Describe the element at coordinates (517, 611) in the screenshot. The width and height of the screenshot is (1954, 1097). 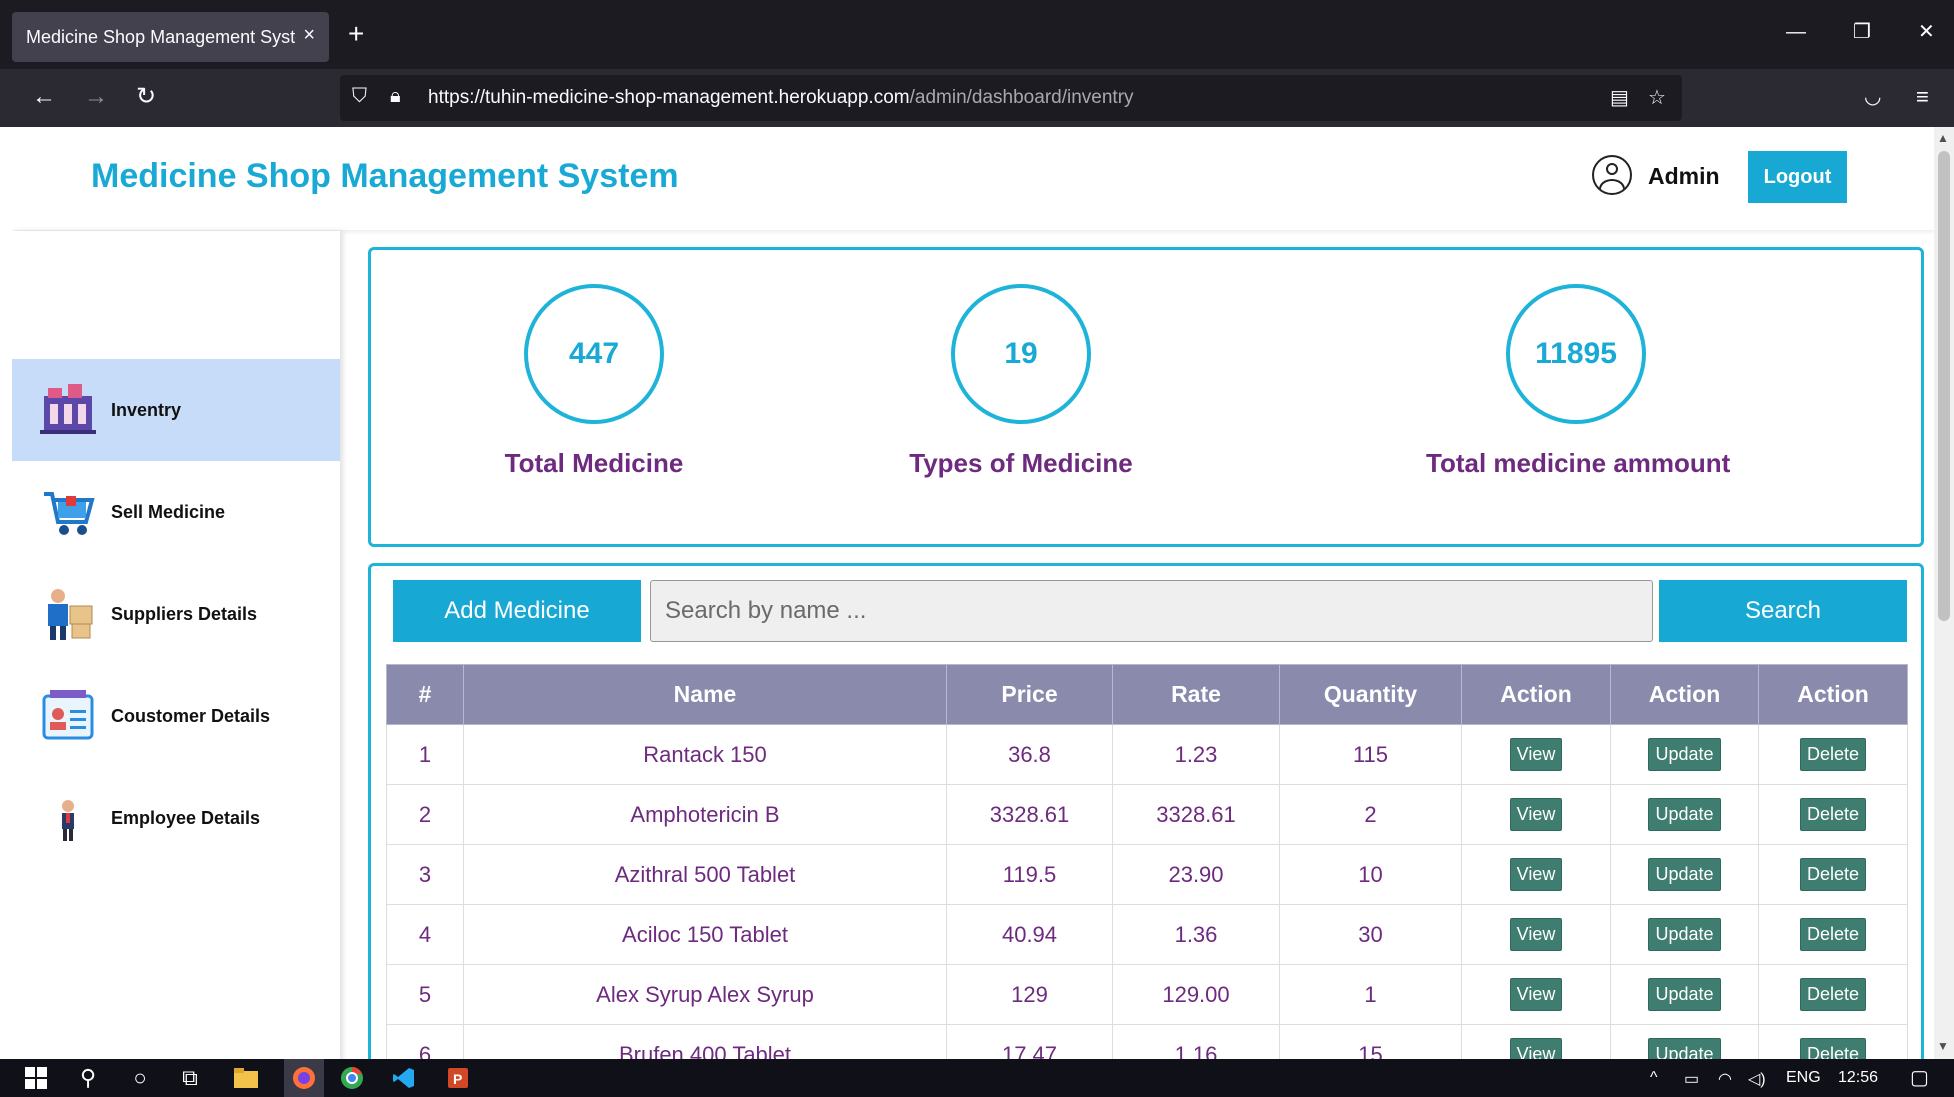
I see `add-medicine-button: Add Medicine` at that location.